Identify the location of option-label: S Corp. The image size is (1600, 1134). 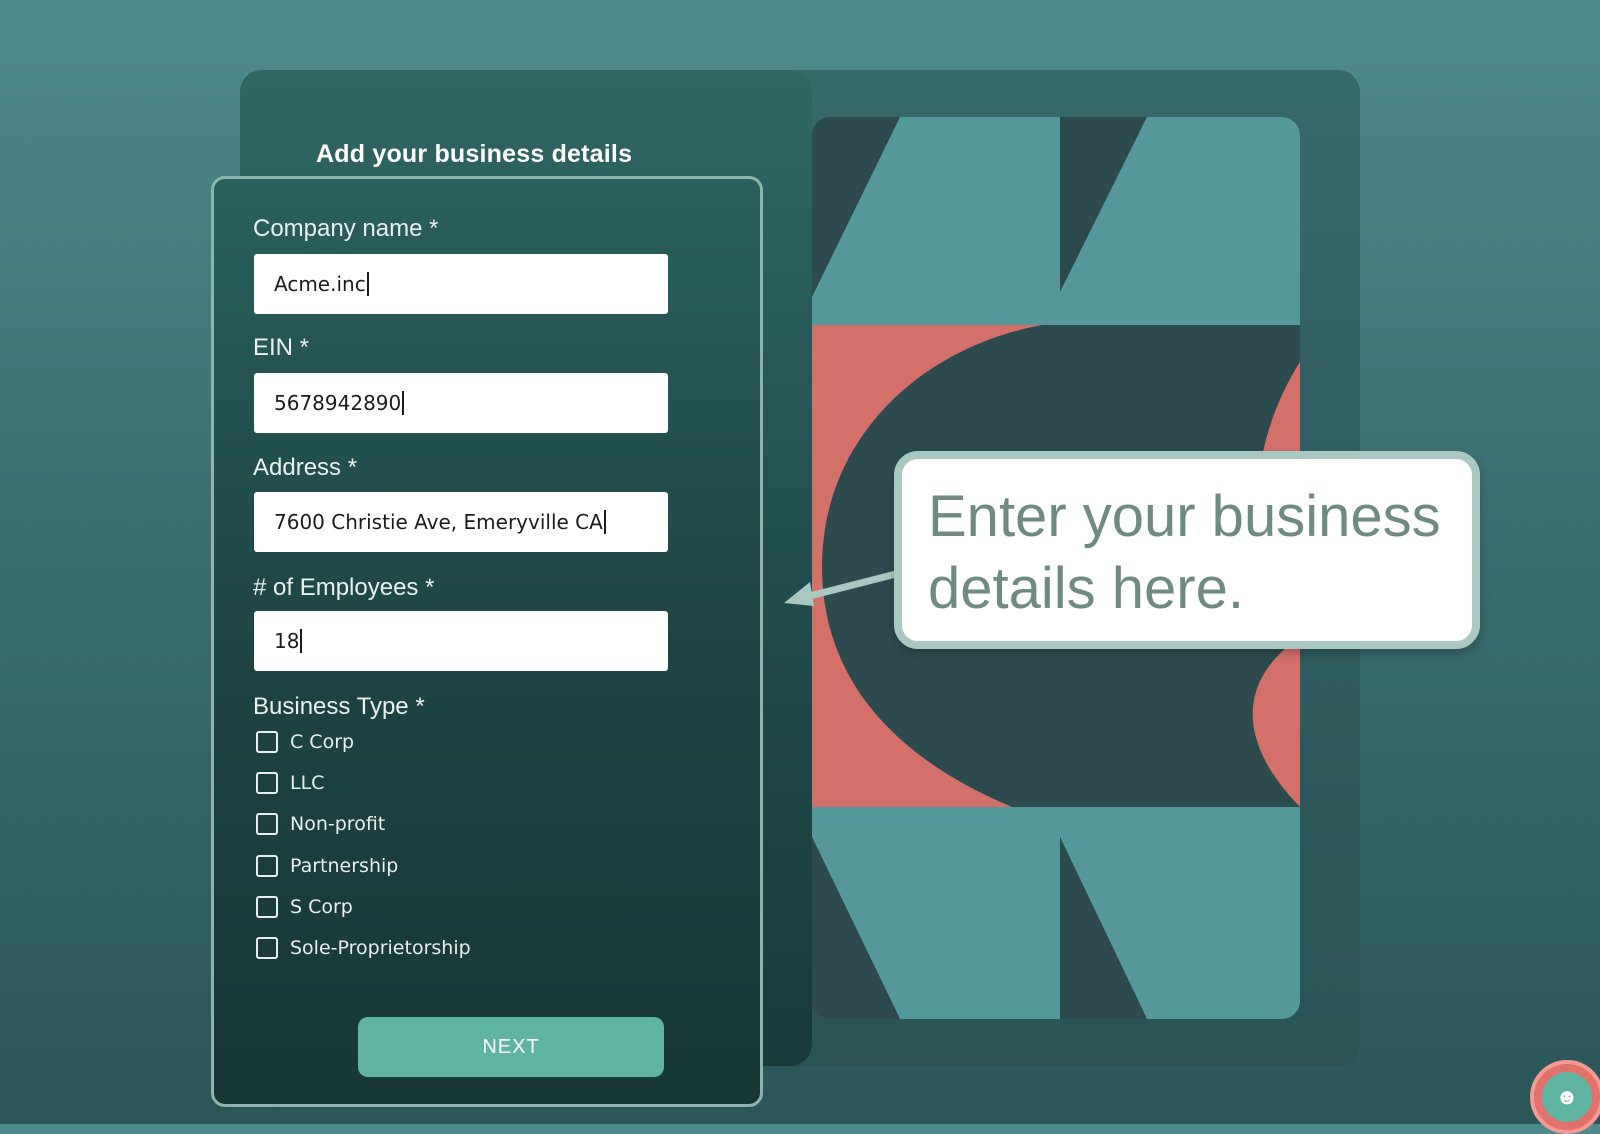
(321, 907).